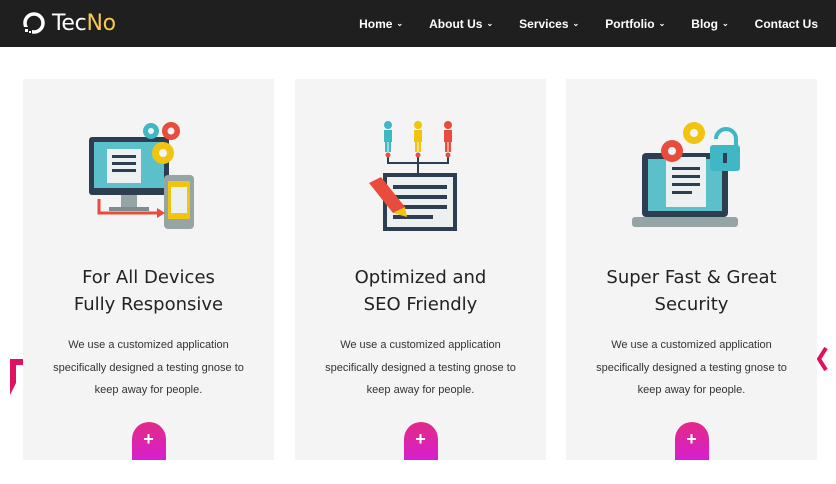 Image resolution: width=836 pixels, height=484 pixels. Describe the element at coordinates (786, 24) in the screenshot. I see `nav-contact-us: Contact Us` at that location.